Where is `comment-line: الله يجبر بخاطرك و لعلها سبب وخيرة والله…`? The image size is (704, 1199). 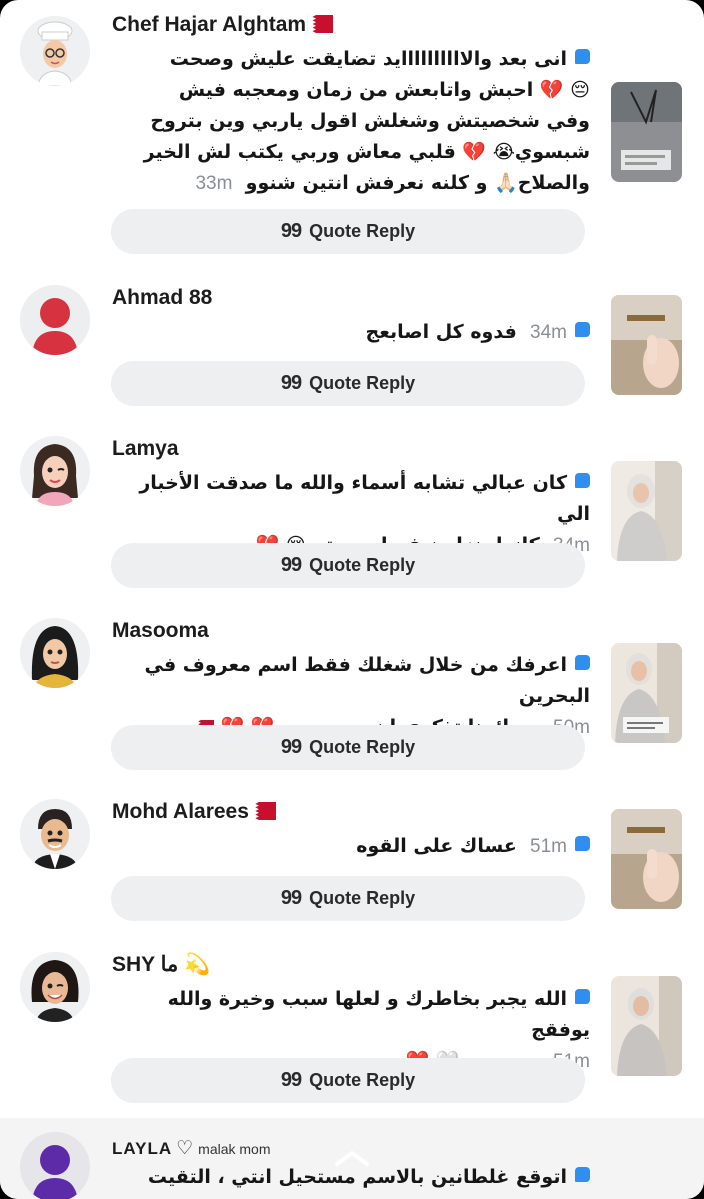 comment-line: الله يجبر بخاطرك و لعلها سبب وخيرة والله… is located at coordinates (378, 1014).